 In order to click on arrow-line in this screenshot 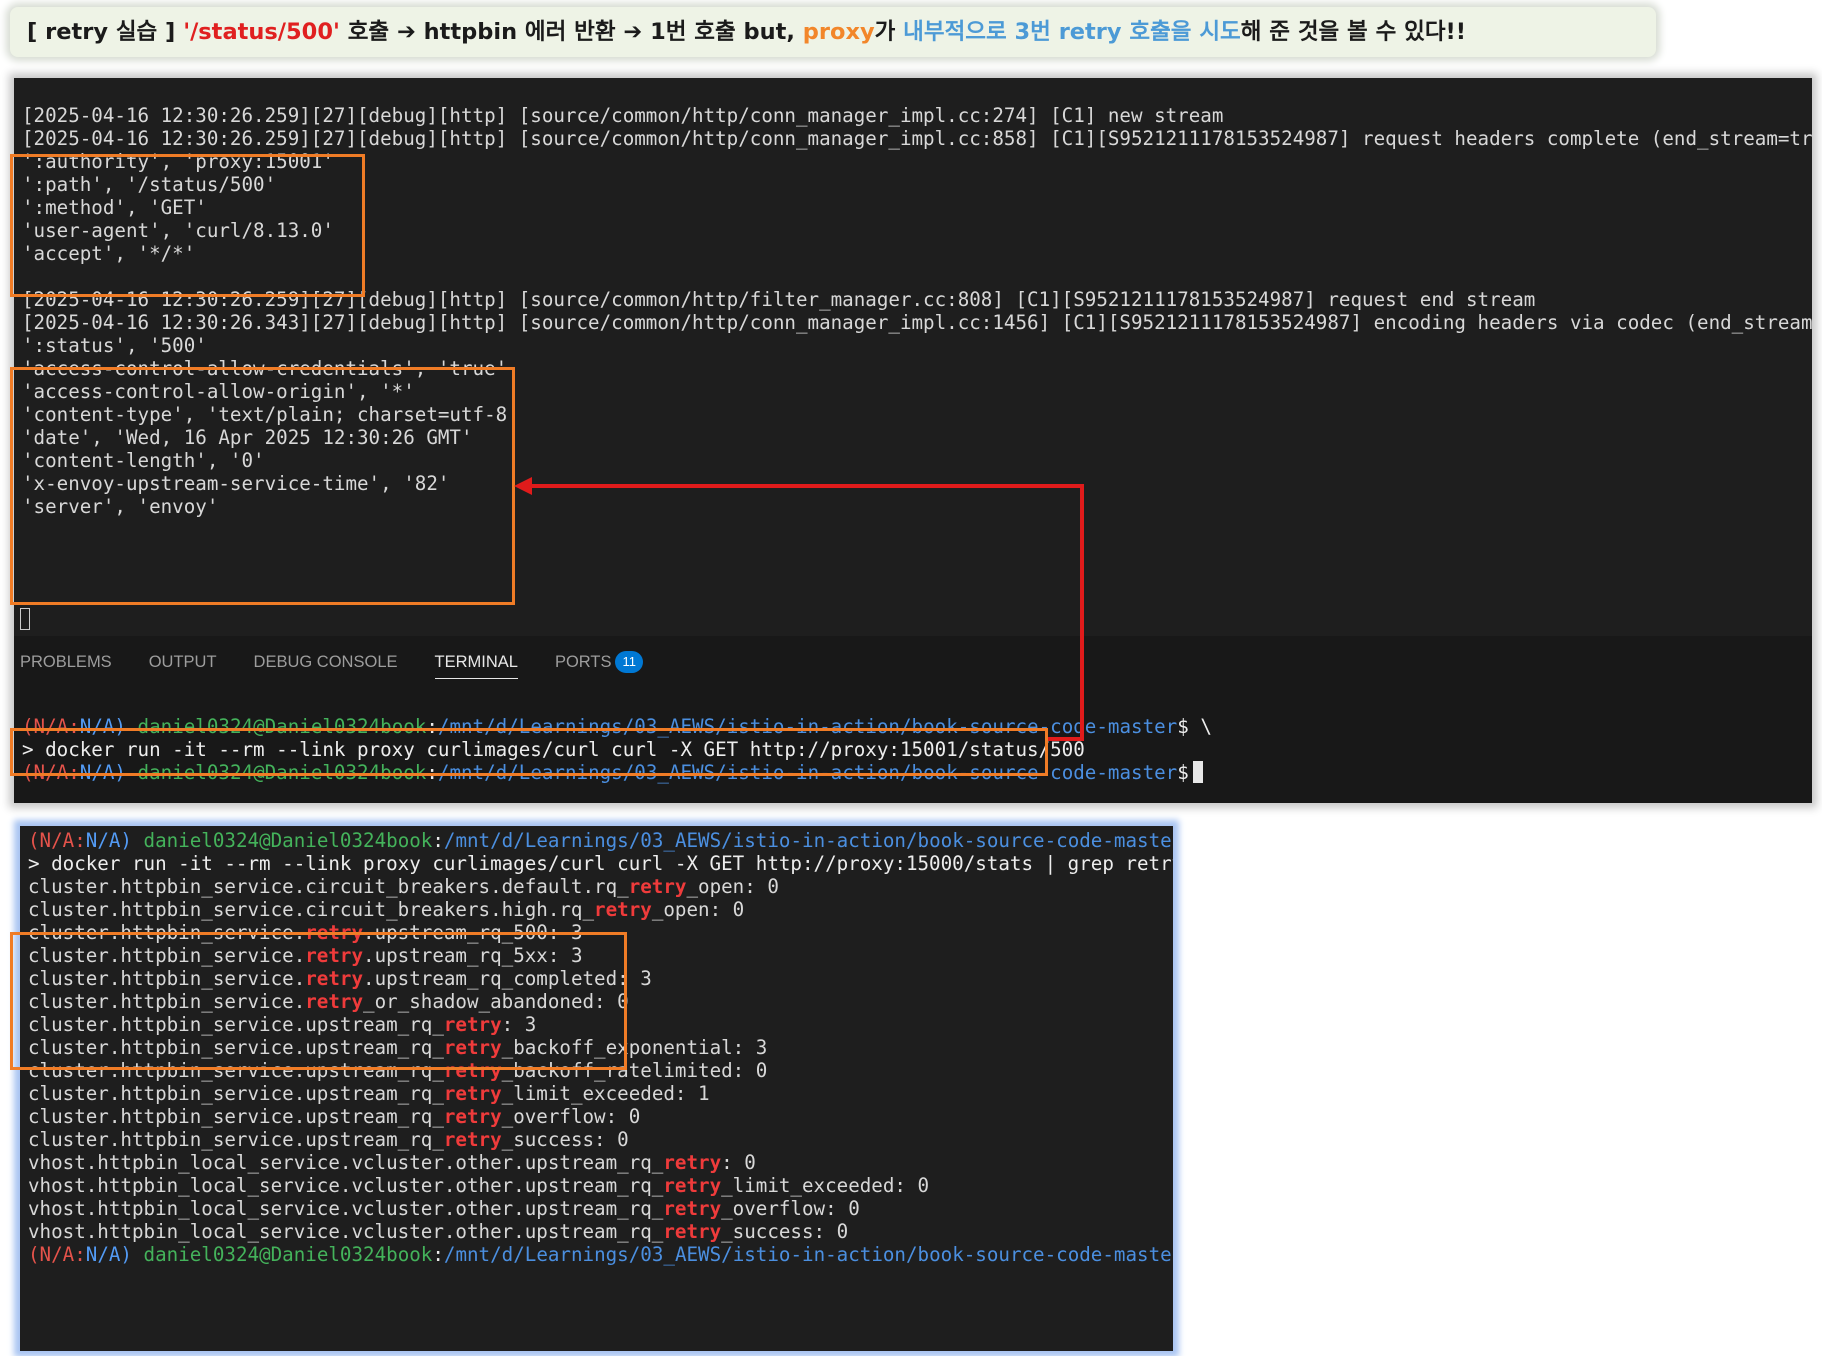, I will do `click(807, 612)`.